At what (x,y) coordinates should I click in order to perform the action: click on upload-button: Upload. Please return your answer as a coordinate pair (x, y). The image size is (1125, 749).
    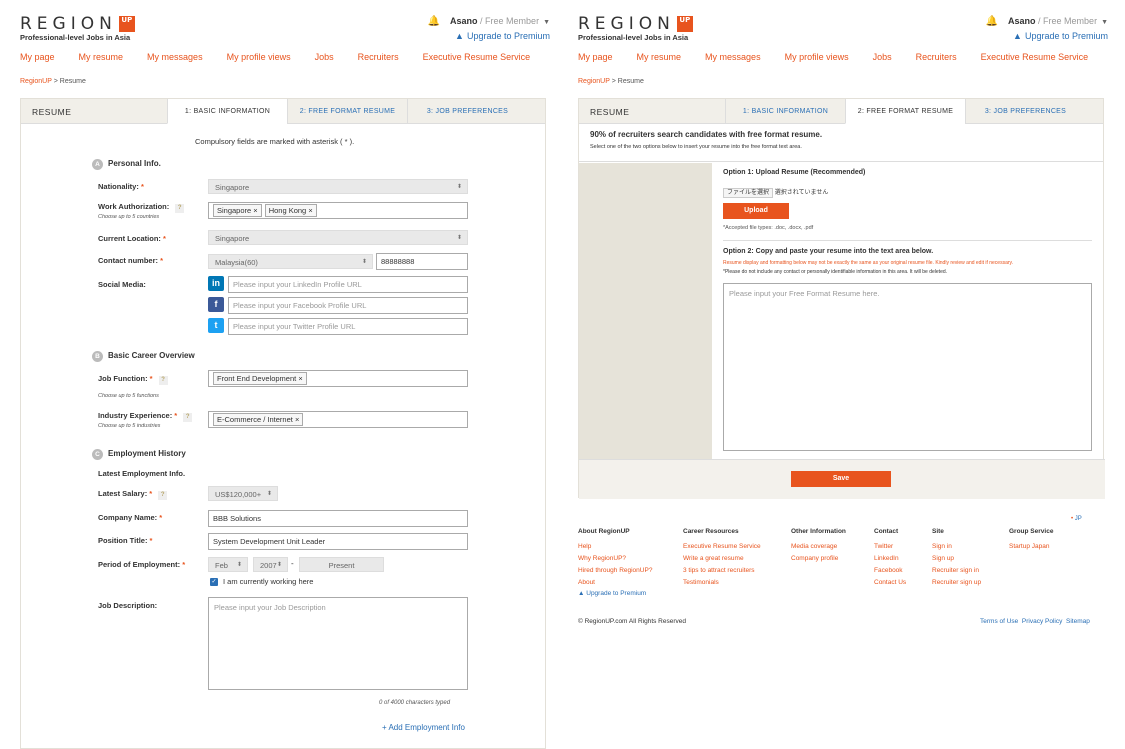
    Looking at the image, I should click on (756, 211).